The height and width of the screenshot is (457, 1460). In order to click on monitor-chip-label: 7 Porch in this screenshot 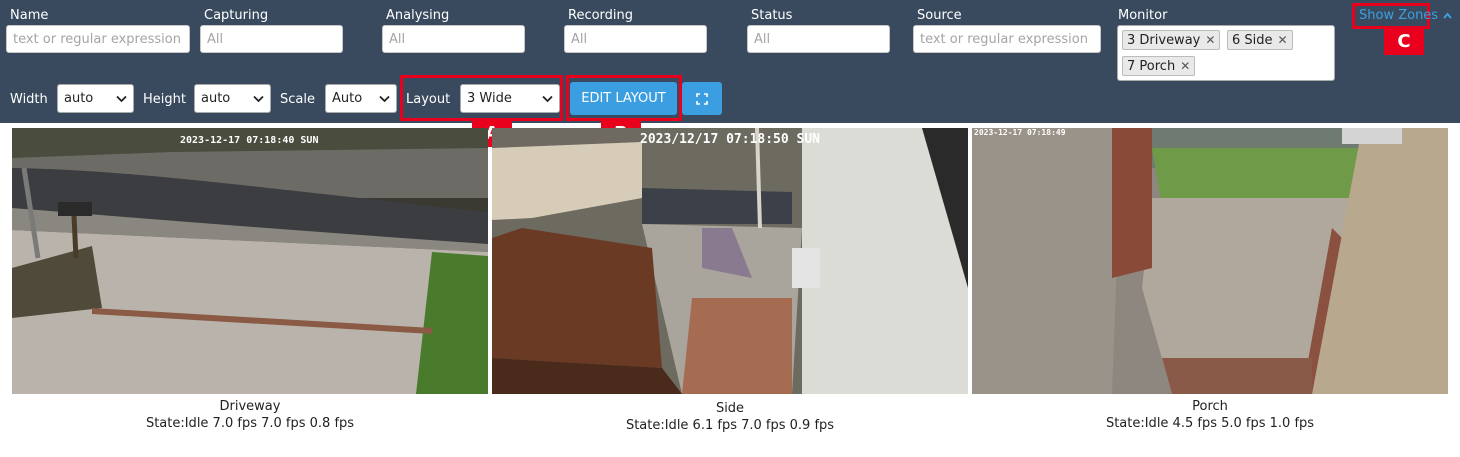, I will do `click(1151, 66)`.